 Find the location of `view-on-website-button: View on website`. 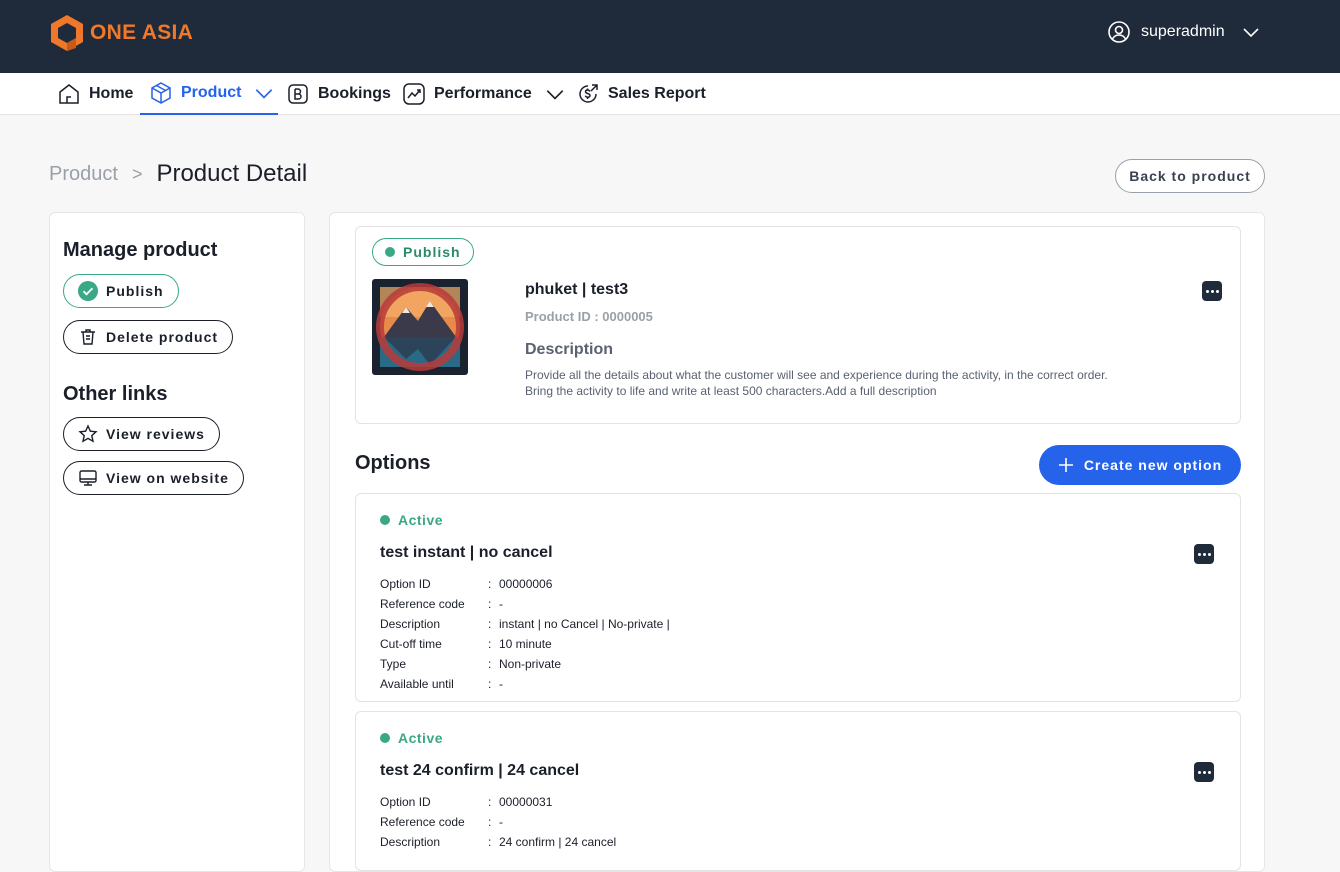

view-on-website-button: View on website is located at coordinates (153, 478).